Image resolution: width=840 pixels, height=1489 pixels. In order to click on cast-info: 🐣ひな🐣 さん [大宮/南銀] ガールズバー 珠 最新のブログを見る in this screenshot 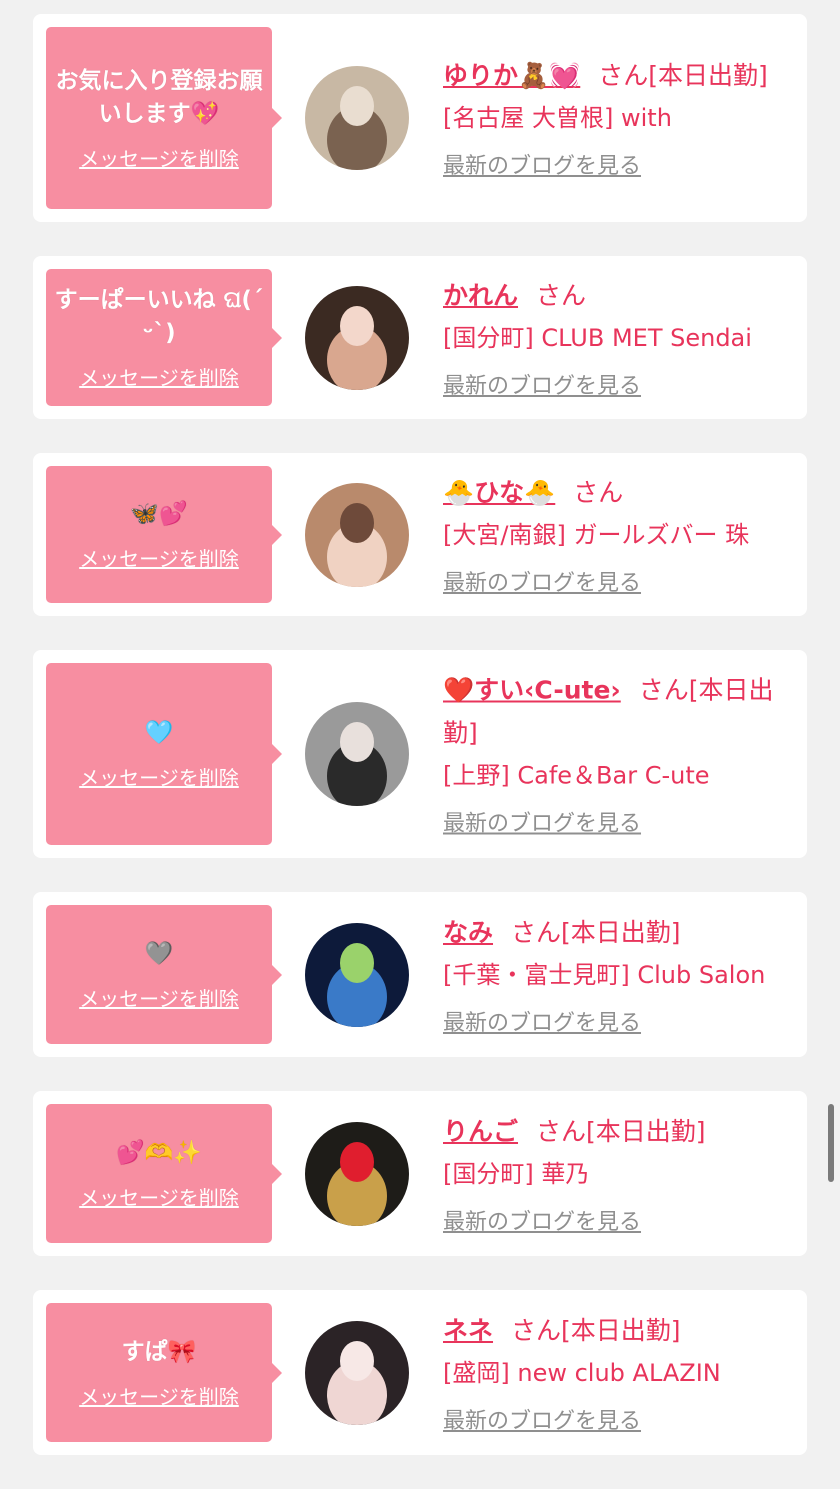, I will do `click(620, 535)`.